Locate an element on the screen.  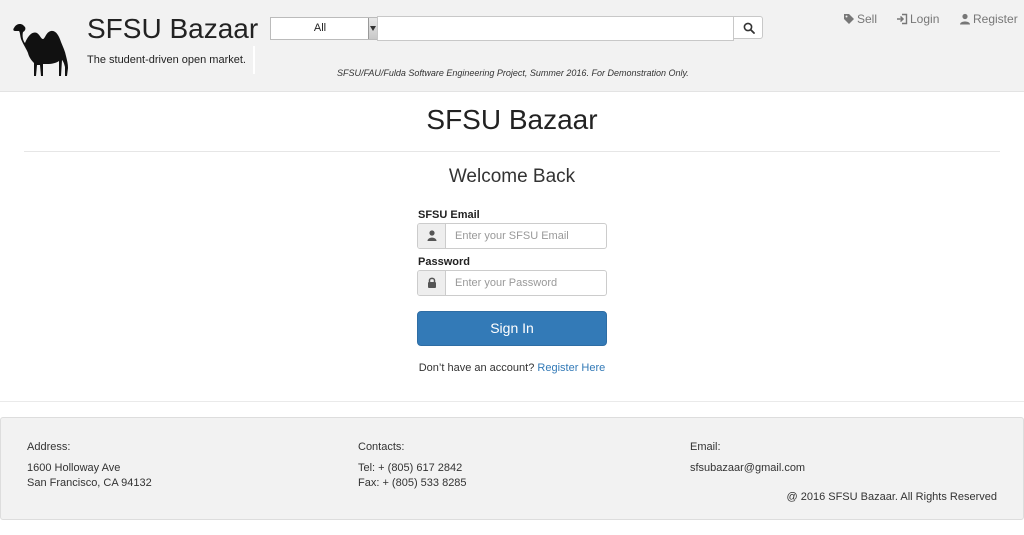
nav-register-link: Register is located at coordinates (988, 19).